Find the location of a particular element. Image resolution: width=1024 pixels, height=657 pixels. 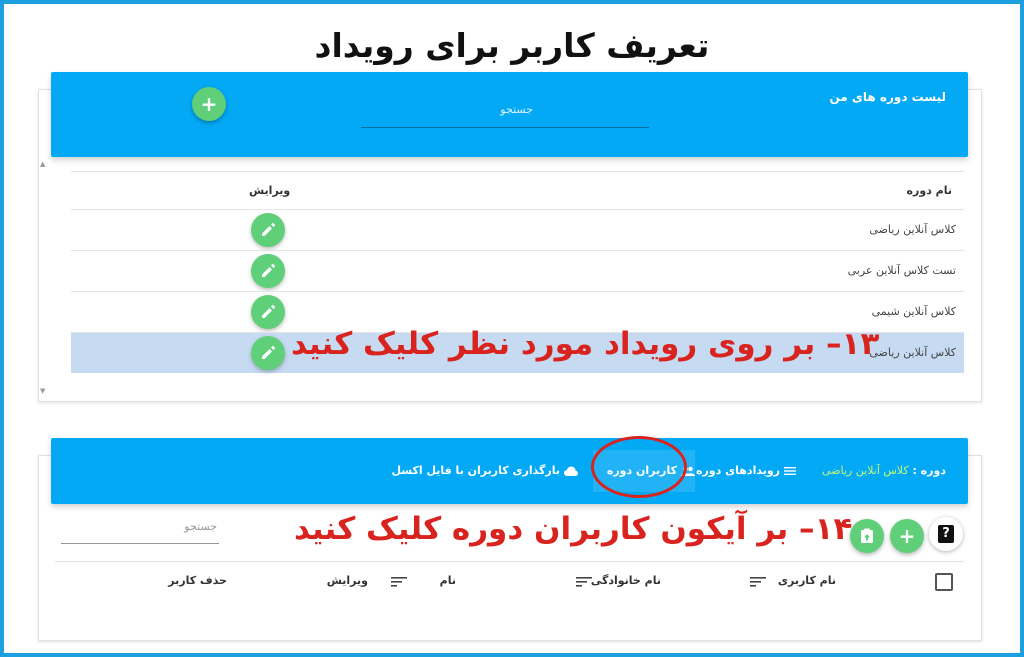

page-title: تعریف کاربر برای رویداد is located at coordinates (512, 45).